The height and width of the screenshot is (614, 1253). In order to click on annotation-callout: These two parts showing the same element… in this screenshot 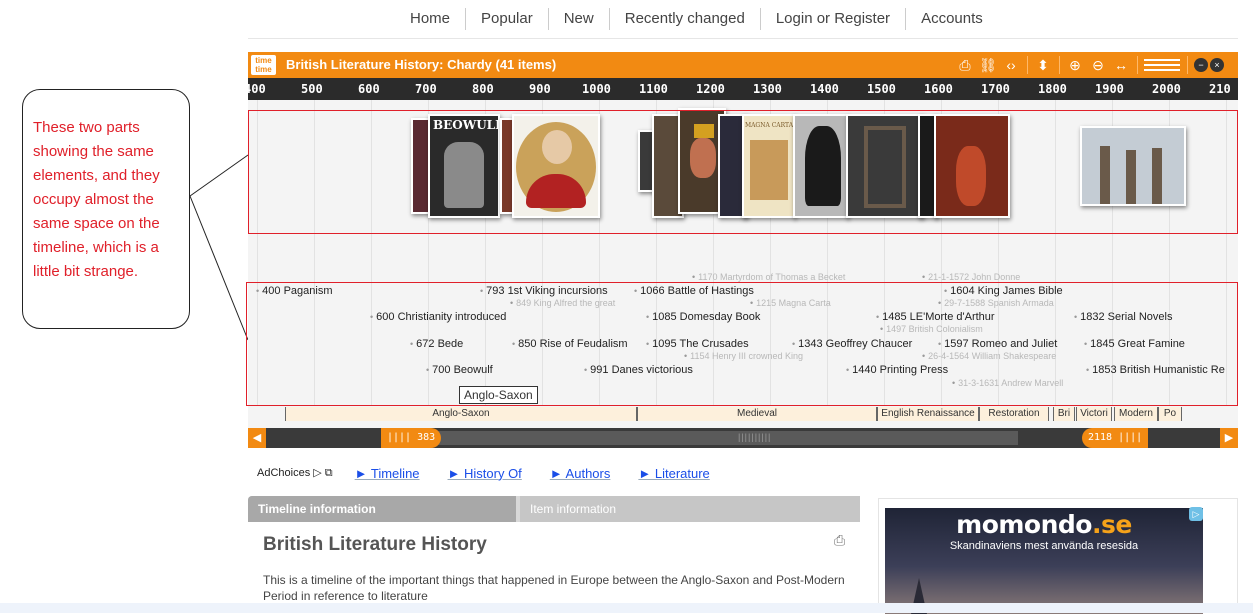, I will do `click(106, 209)`.